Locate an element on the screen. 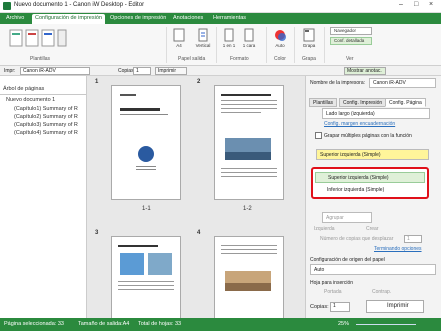  paper-size-button: A4 is located at coordinates (179, 38).